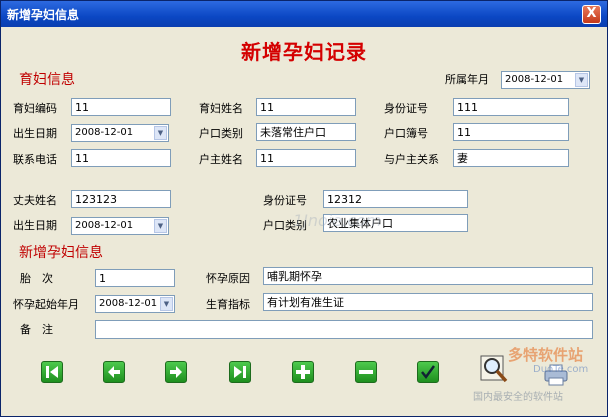 This screenshot has width=608, height=417. I want to click on previous-record-icon, so click(114, 372).